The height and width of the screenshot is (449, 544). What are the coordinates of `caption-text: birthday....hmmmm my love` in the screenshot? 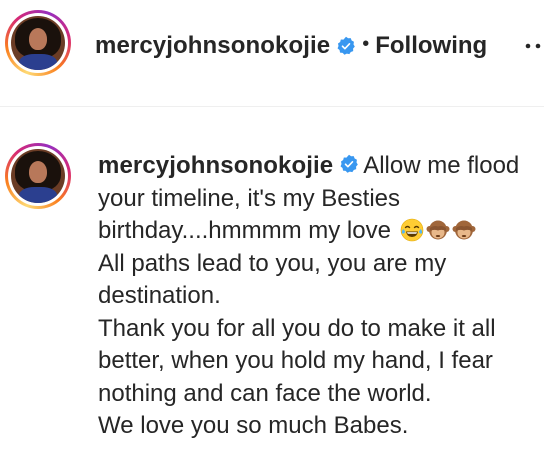 It's located at (244, 230).